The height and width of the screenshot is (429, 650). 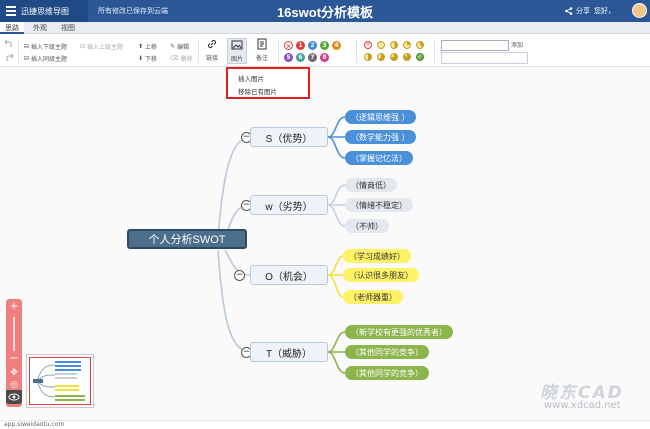 I want to click on remove-priority-icon: ×, so click(x=288, y=45).